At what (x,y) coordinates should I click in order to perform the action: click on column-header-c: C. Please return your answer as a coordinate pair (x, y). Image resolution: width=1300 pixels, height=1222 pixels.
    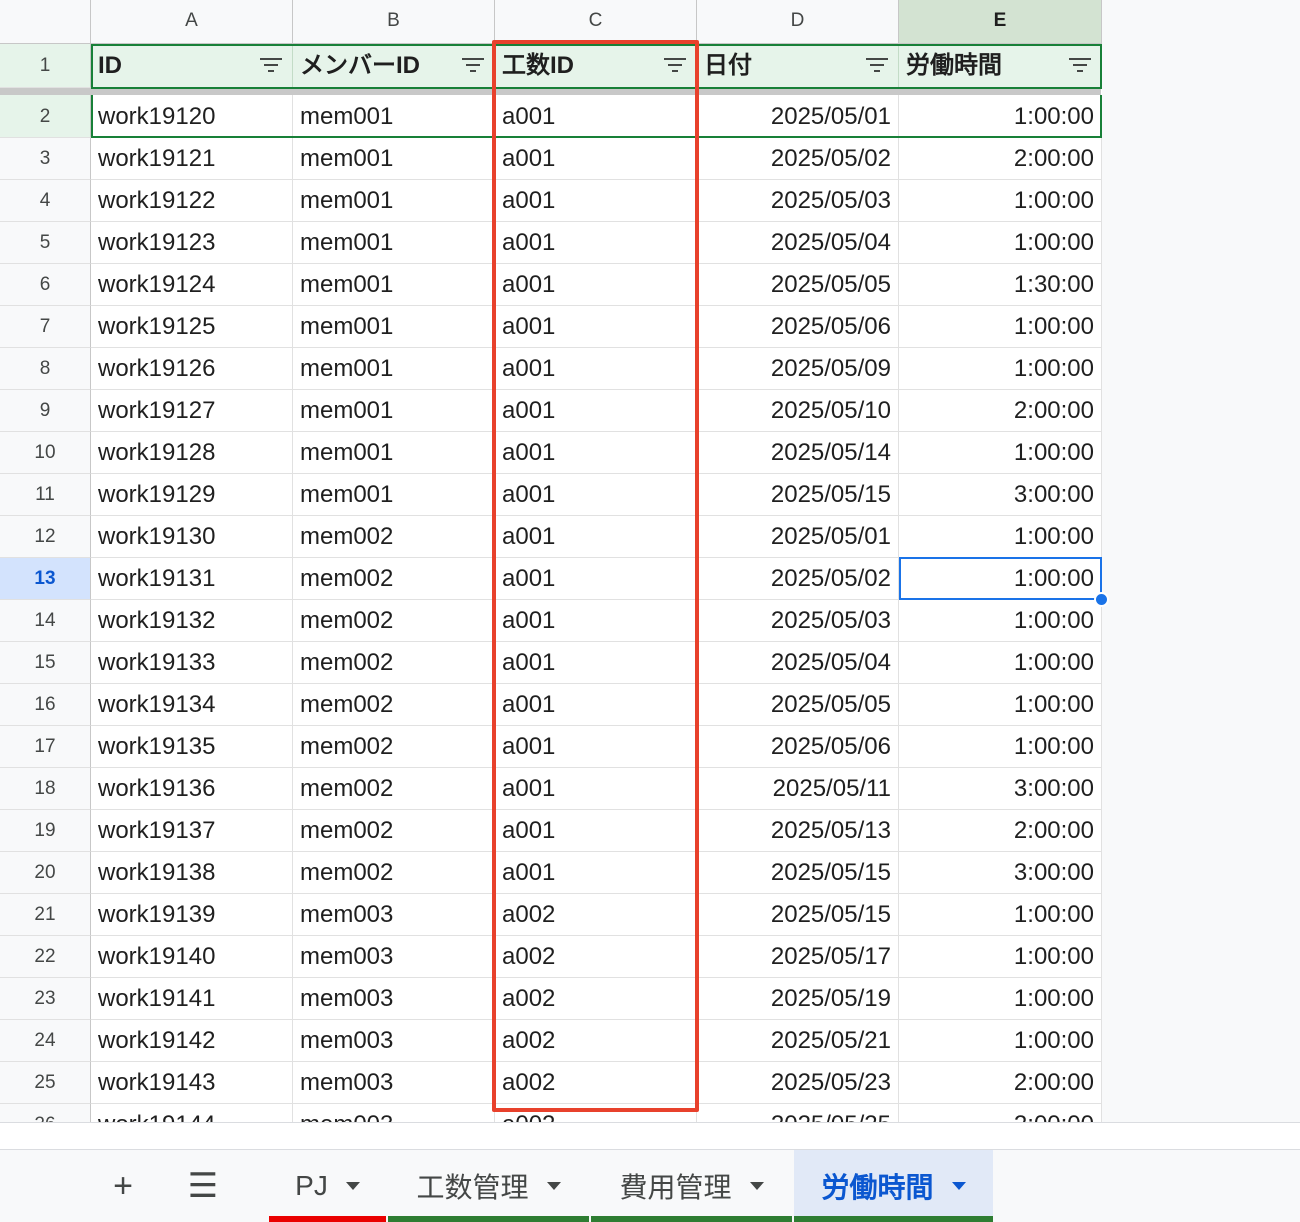
    Looking at the image, I should click on (596, 22).